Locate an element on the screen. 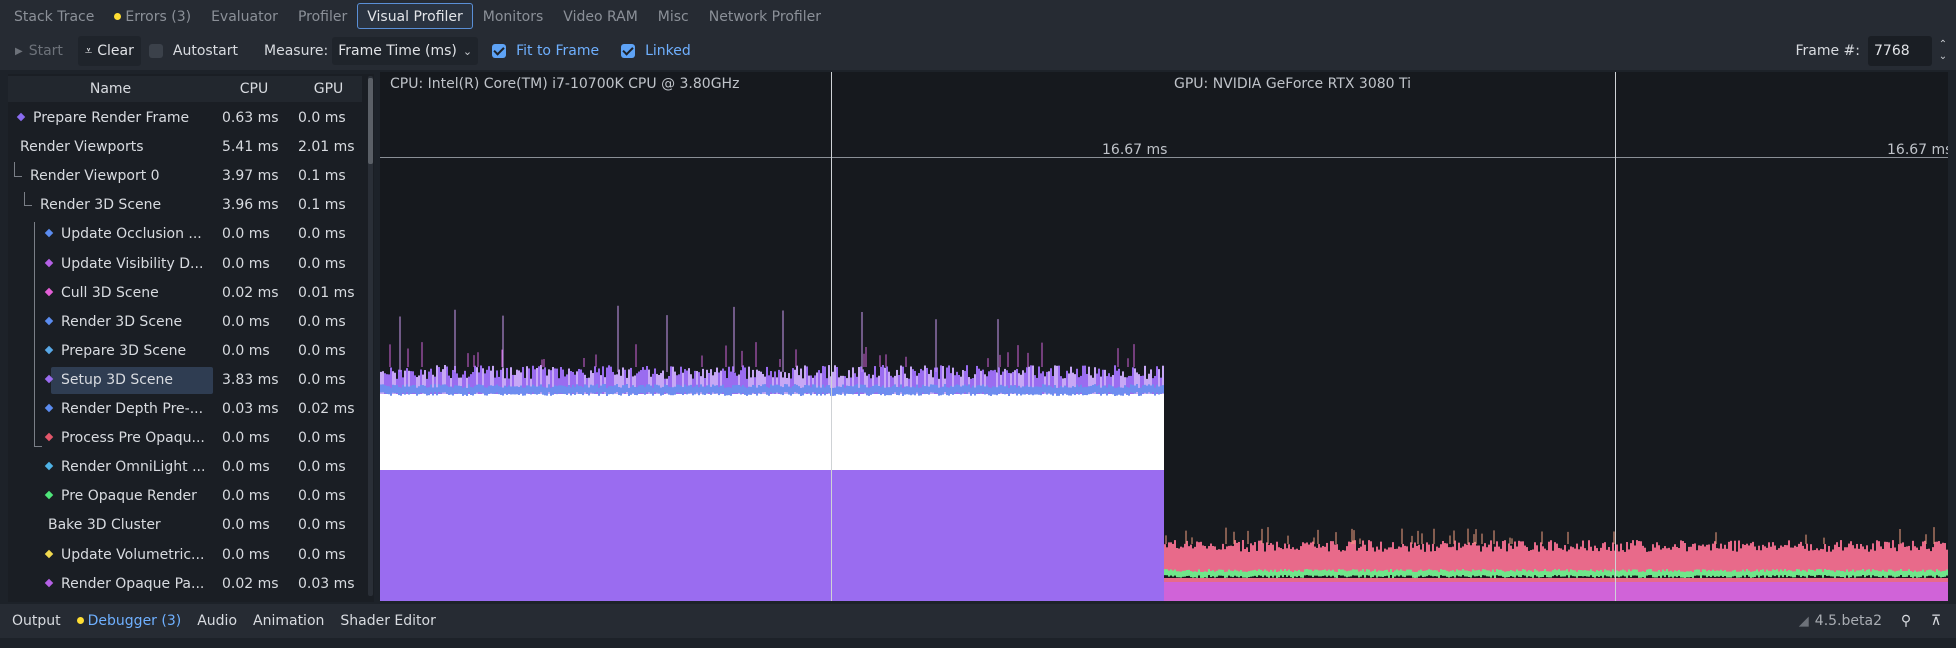  chevron-down-icon: ⌄ is located at coordinates (1943, 57).